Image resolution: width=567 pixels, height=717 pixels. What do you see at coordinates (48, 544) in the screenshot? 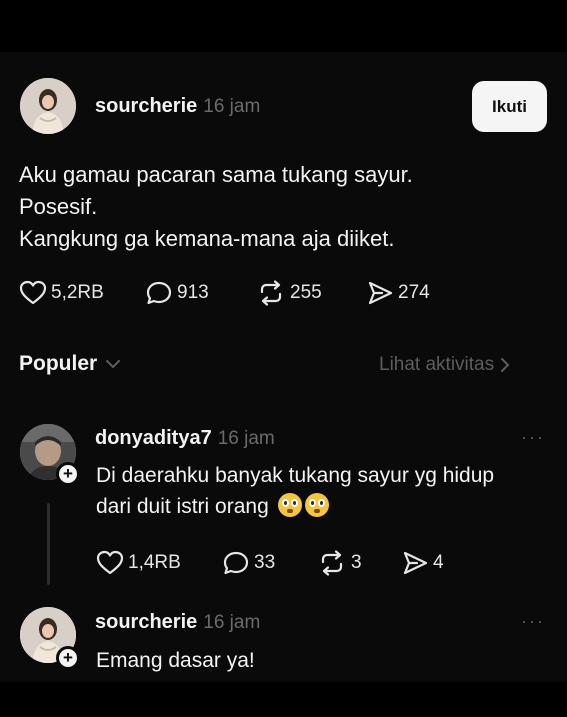
I see `thread-connector-line` at bounding box center [48, 544].